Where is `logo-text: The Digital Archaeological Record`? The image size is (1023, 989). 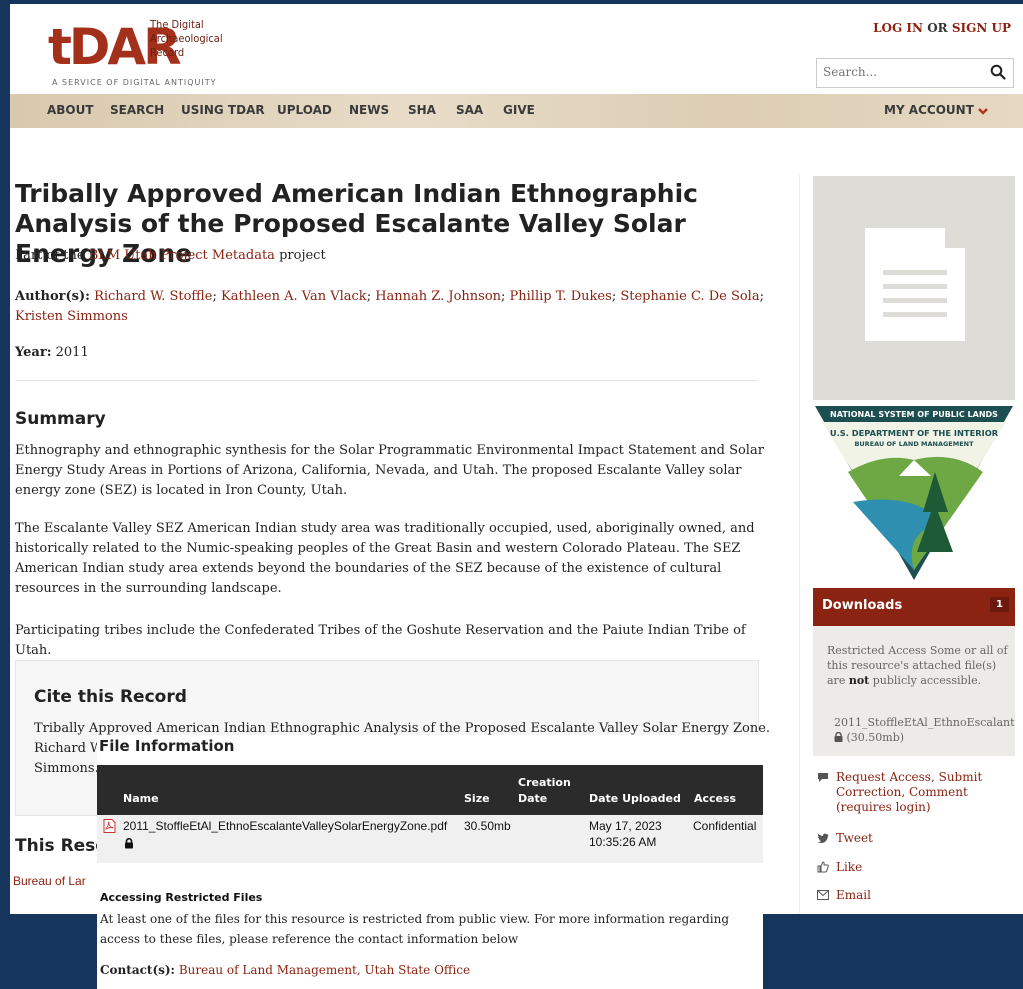
logo-text: The Digital Archaeological Record is located at coordinates (186, 38).